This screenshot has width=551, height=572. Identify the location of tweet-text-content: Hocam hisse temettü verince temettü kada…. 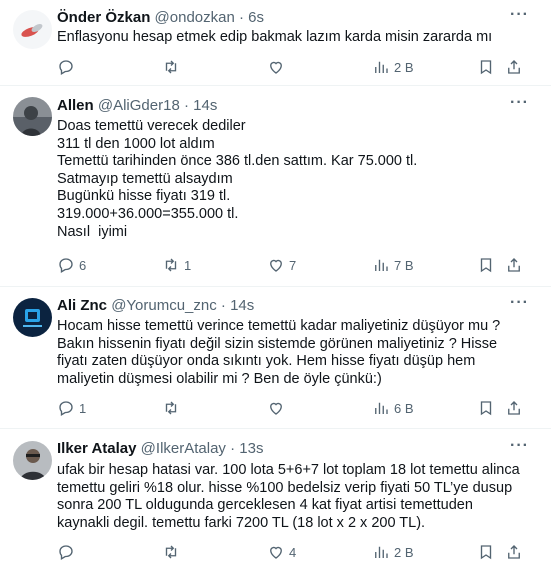
(281, 352).